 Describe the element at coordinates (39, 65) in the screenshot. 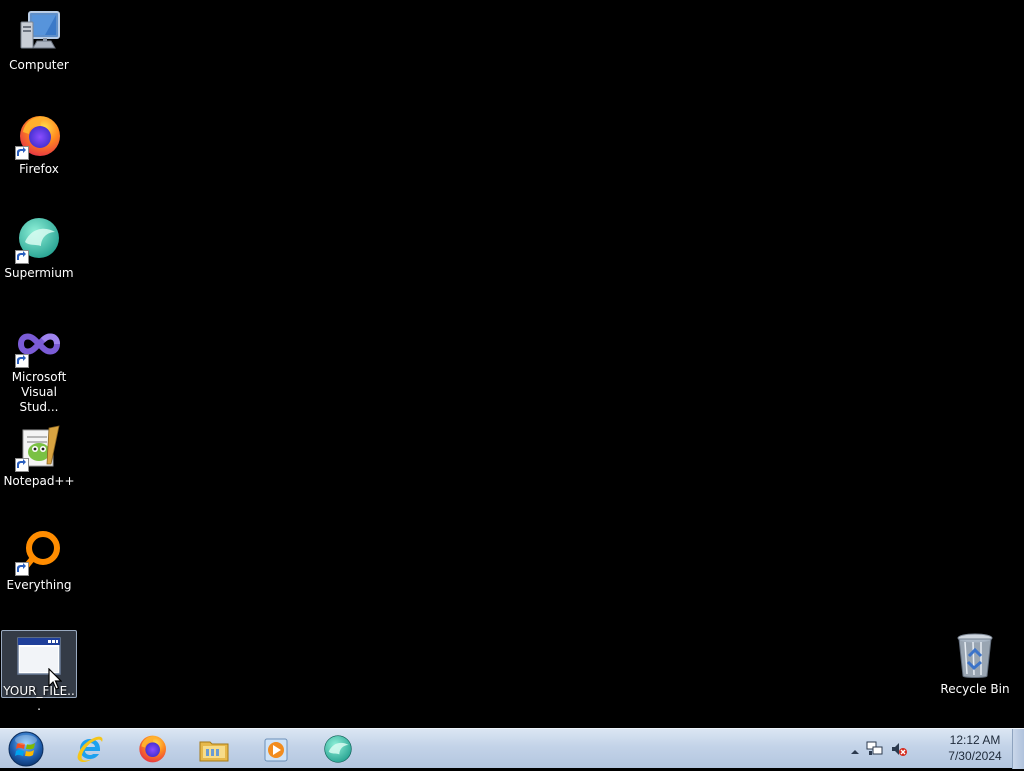

I see `desktop-icon-label: Computer` at that location.